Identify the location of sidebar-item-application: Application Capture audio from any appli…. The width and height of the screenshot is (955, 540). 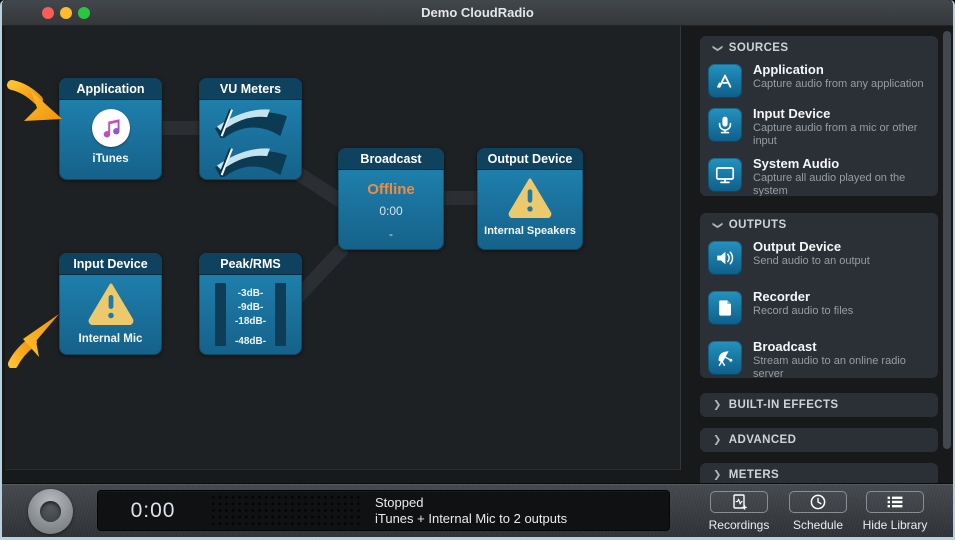
(819, 82).